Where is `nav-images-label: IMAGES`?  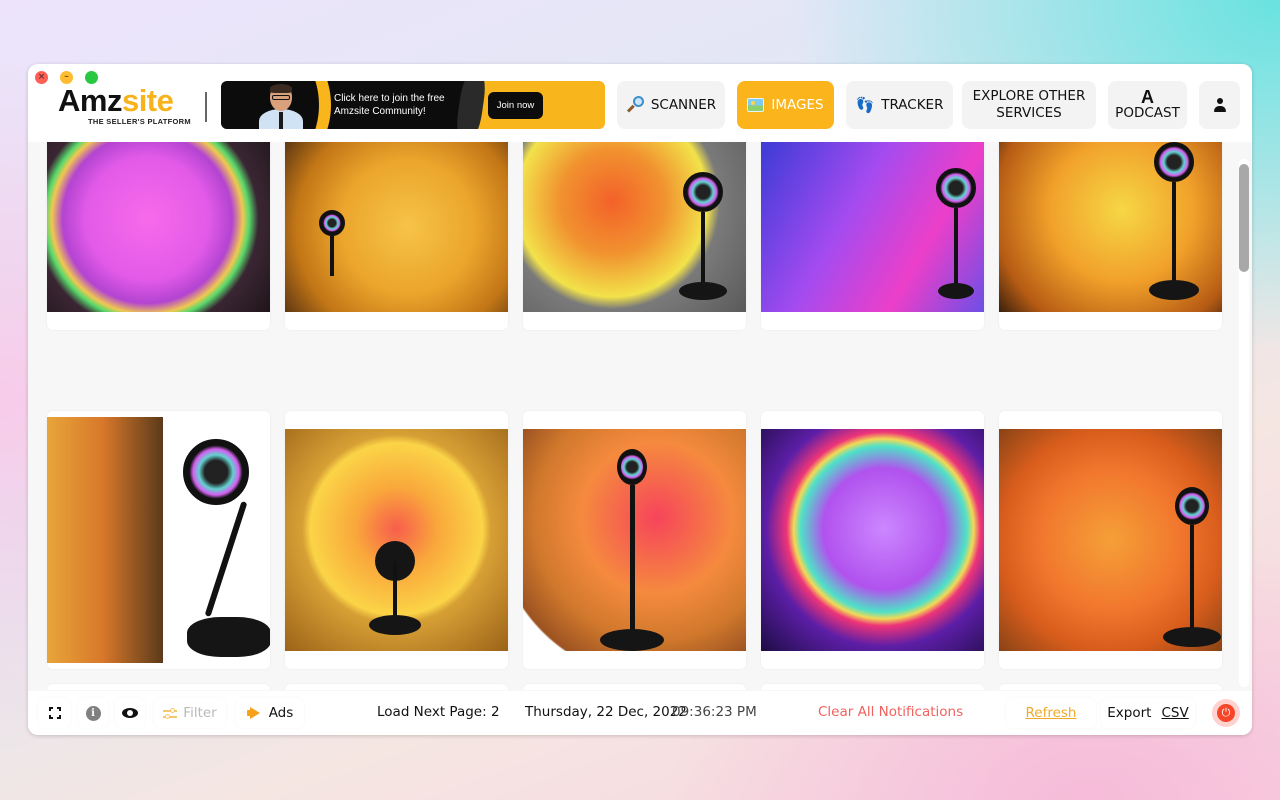 nav-images-label: IMAGES is located at coordinates (797, 104).